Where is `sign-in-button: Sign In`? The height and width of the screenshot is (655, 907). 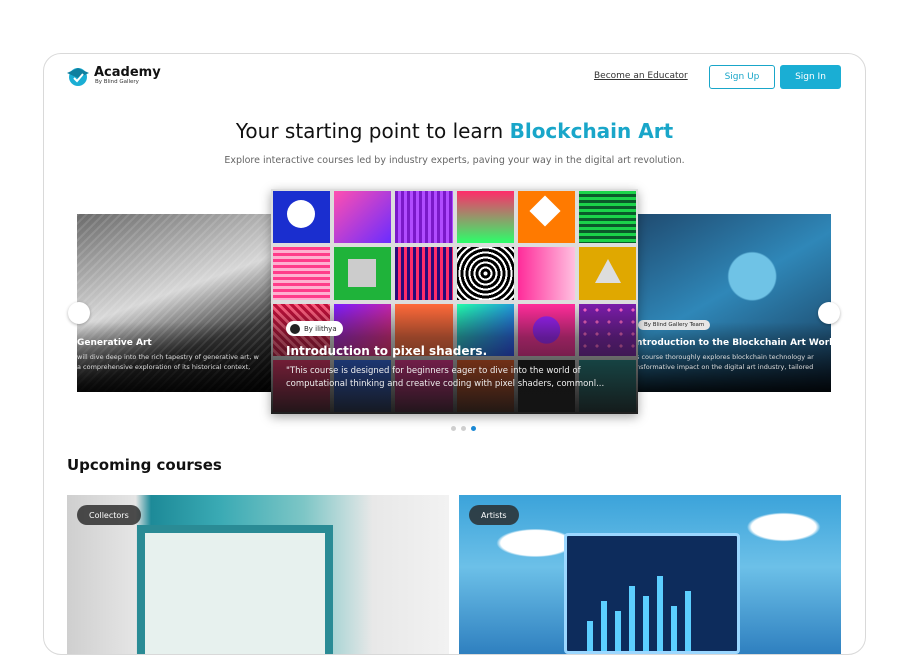
sign-in-button: Sign In is located at coordinates (810, 77).